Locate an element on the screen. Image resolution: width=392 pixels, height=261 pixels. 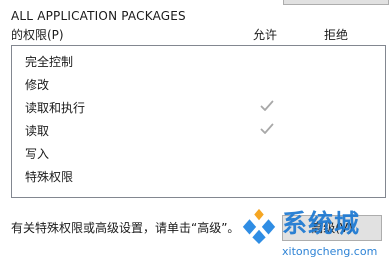
permission-row-write: 写入 is located at coordinates (198, 153).